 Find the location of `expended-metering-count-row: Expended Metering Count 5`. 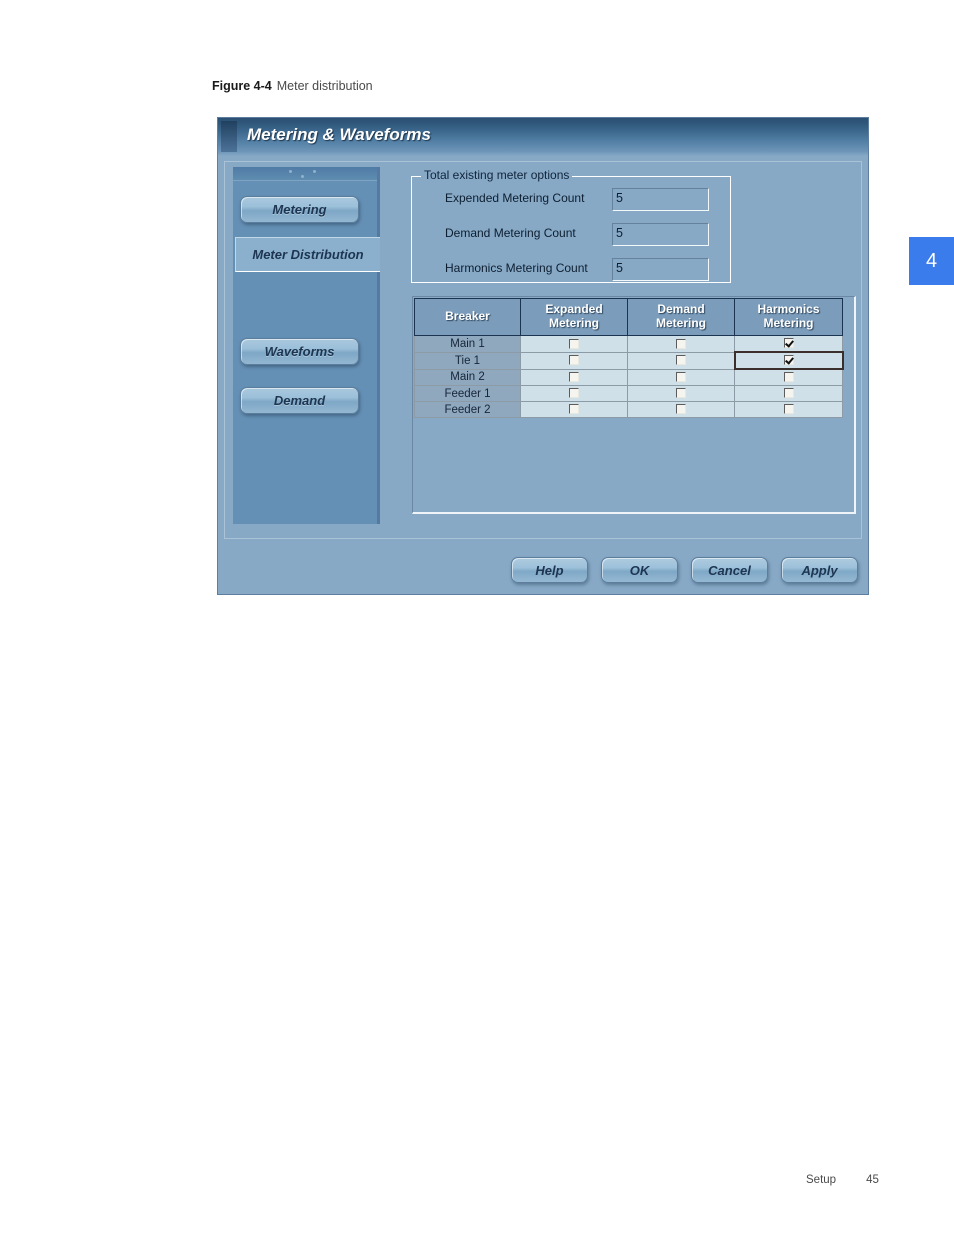

expended-metering-count-row: Expended Metering Count 5 is located at coordinates (571, 201).